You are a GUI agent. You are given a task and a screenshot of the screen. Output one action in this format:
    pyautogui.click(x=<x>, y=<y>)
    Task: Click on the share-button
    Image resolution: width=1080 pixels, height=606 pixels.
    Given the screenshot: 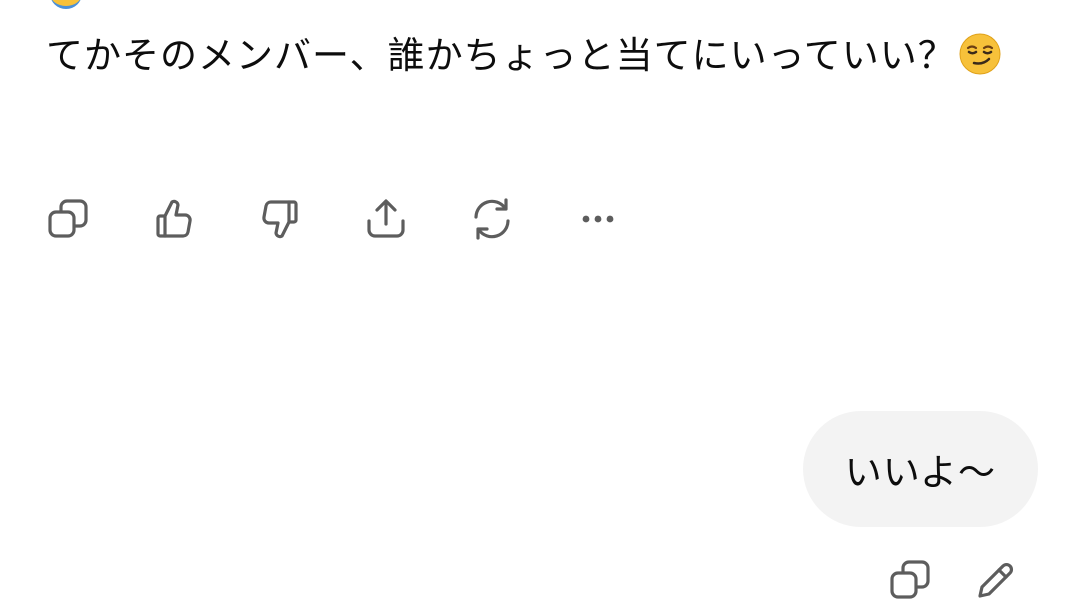 What is the action you would take?
    pyautogui.click(x=386, y=219)
    